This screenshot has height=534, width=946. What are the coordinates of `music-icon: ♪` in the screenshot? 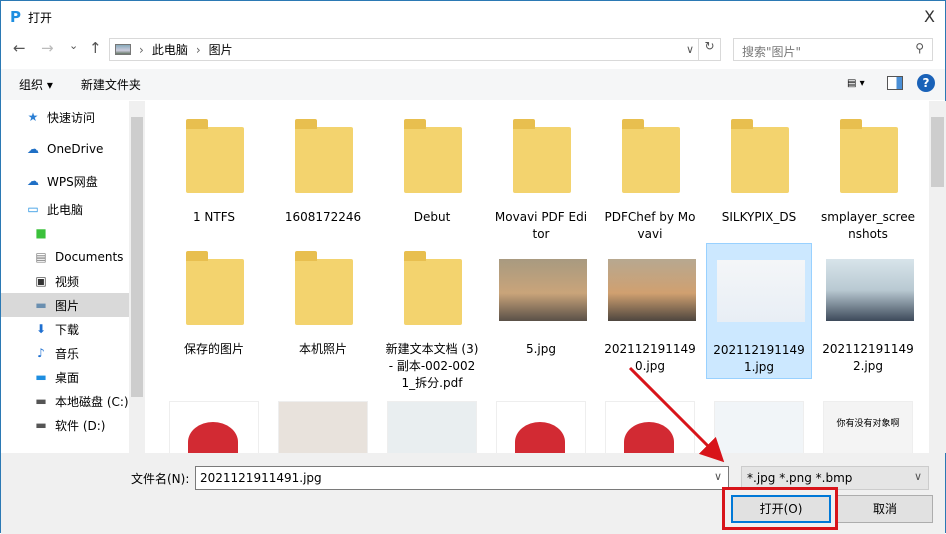 It's located at (41, 353).